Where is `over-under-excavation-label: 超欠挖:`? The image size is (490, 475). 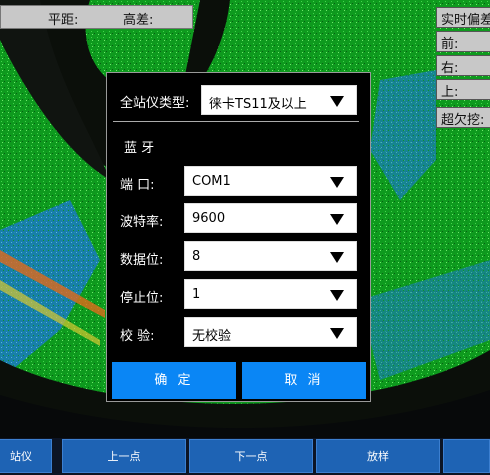 over-under-excavation-label: 超欠挖: is located at coordinates (463, 117).